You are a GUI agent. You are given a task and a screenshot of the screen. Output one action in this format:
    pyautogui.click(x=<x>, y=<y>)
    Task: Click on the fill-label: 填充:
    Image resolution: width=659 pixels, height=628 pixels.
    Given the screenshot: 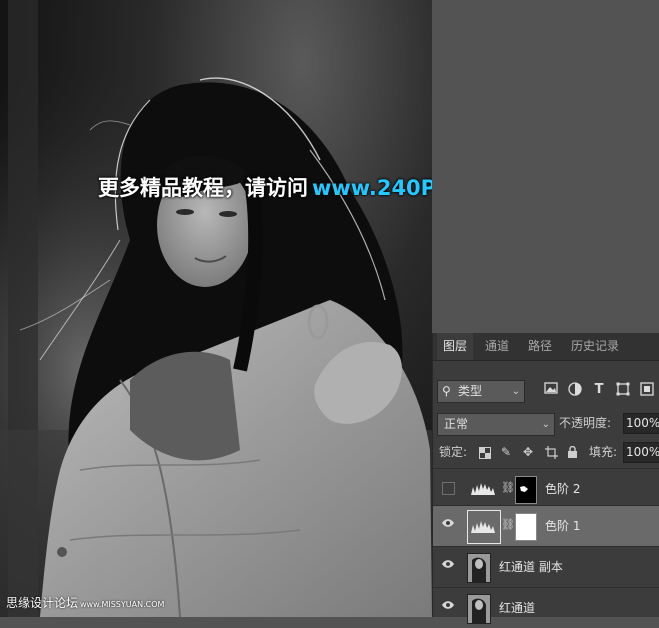 What is the action you would take?
    pyautogui.click(x=603, y=452)
    